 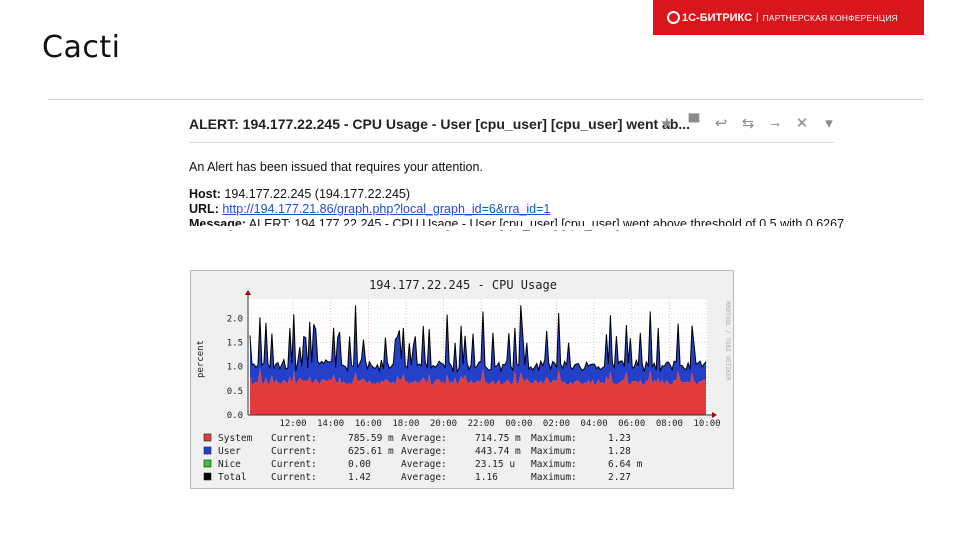 What do you see at coordinates (619, 451) in the screenshot?
I see `legend-maximum-value: 1.28` at bounding box center [619, 451].